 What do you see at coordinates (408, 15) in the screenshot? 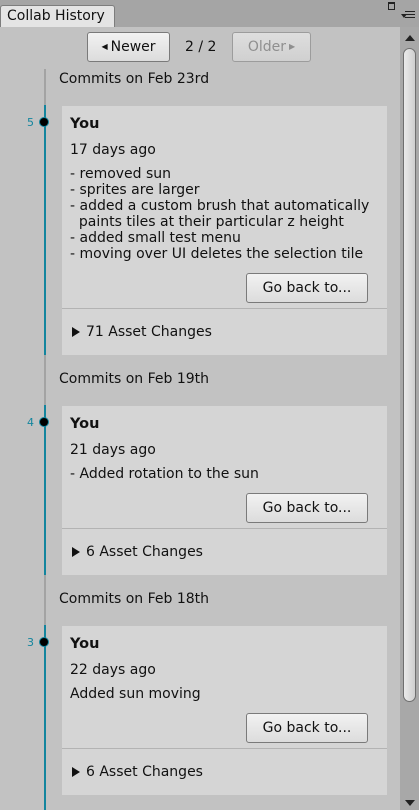
I see `menu-icon` at bounding box center [408, 15].